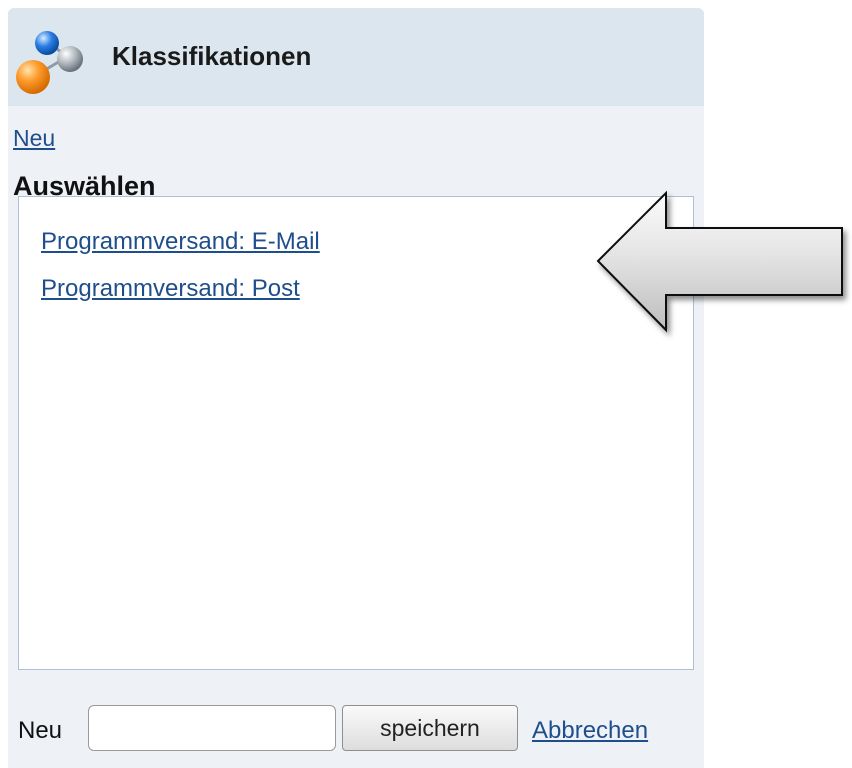  What do you see at coordinates (49, 62) in the screenshot?
I see `colored-spheres-icon` at bounding box center [49, 62].